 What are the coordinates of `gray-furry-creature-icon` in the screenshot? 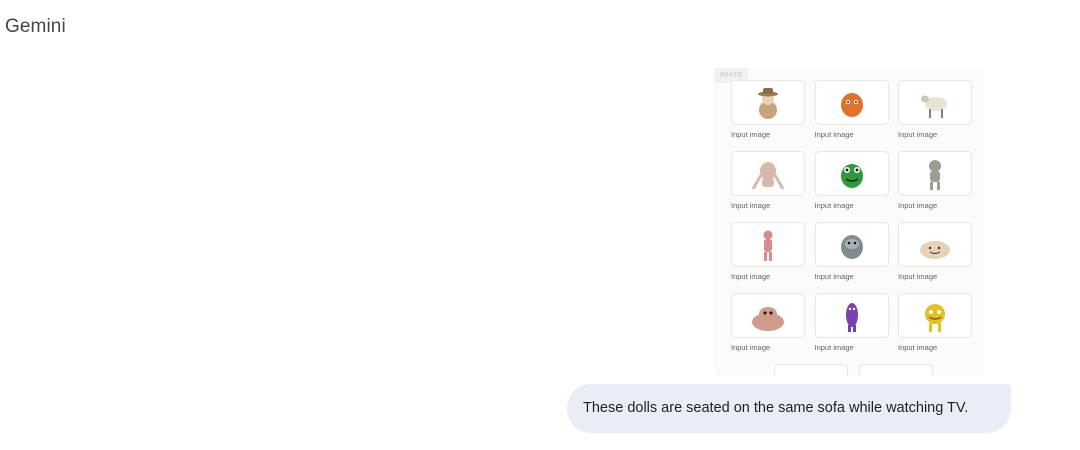 It's located at (851, 246).